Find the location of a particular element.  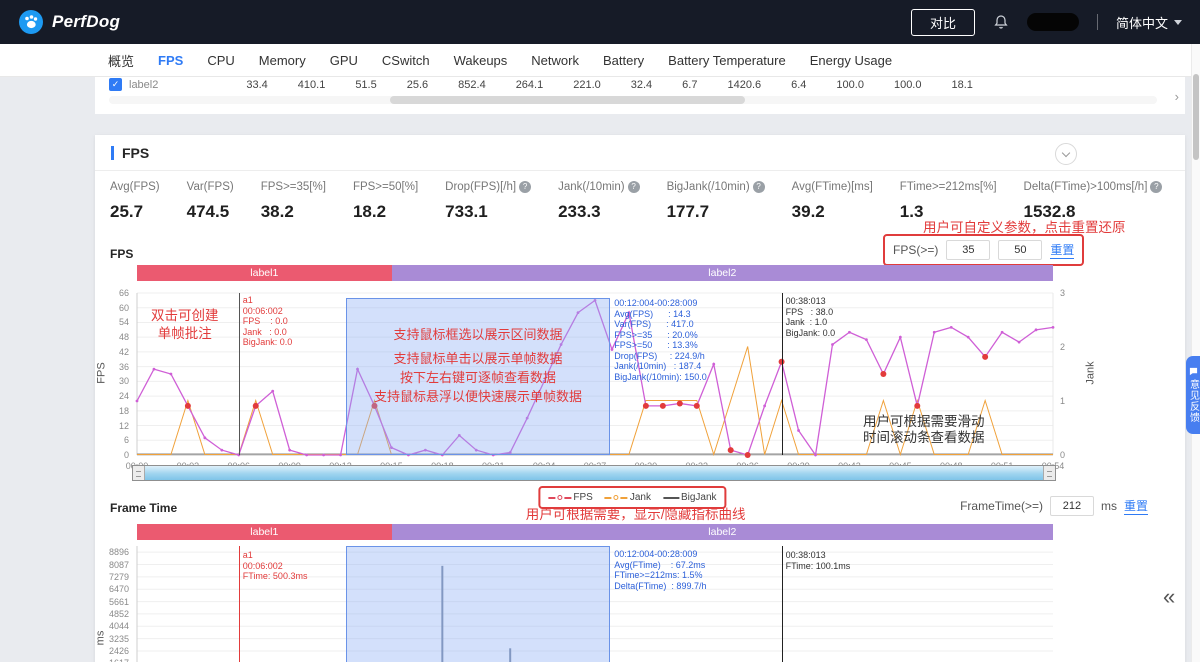

y-axis-right-tick: 1 is located at coordinates (1063, 401).